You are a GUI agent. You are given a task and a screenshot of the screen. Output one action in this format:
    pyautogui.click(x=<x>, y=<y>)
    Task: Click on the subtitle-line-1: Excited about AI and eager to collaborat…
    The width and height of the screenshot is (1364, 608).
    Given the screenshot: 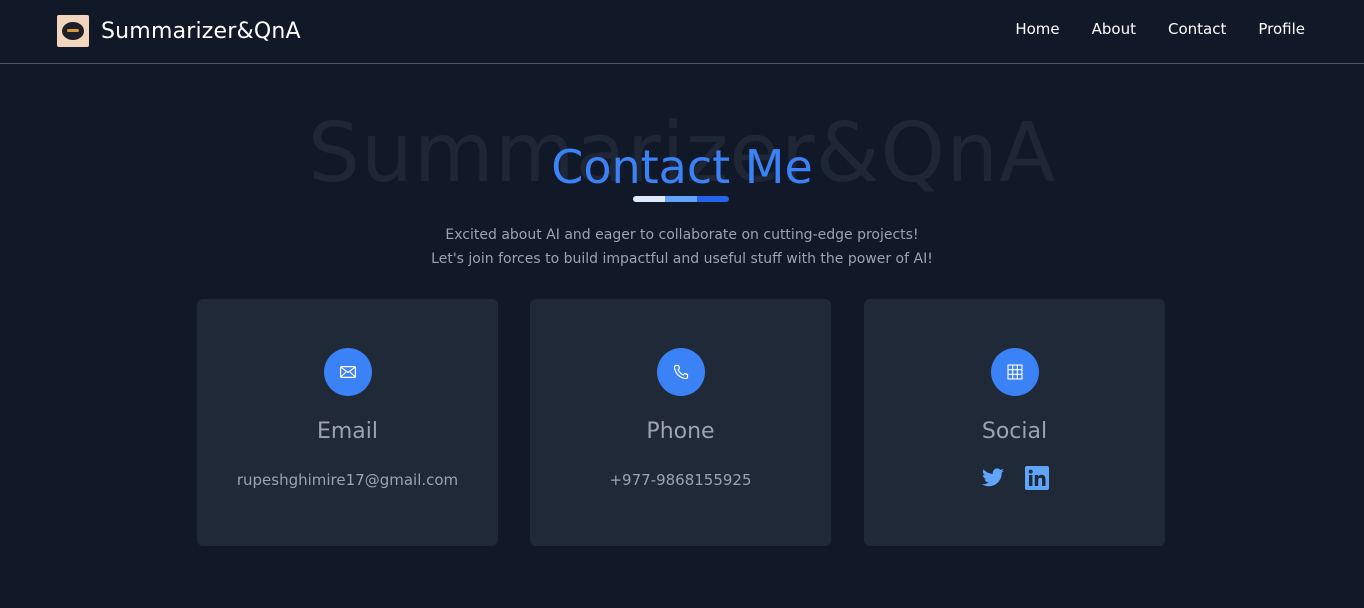 What is the action you would take?
    pyautogui.click(x=682, y=235)
    